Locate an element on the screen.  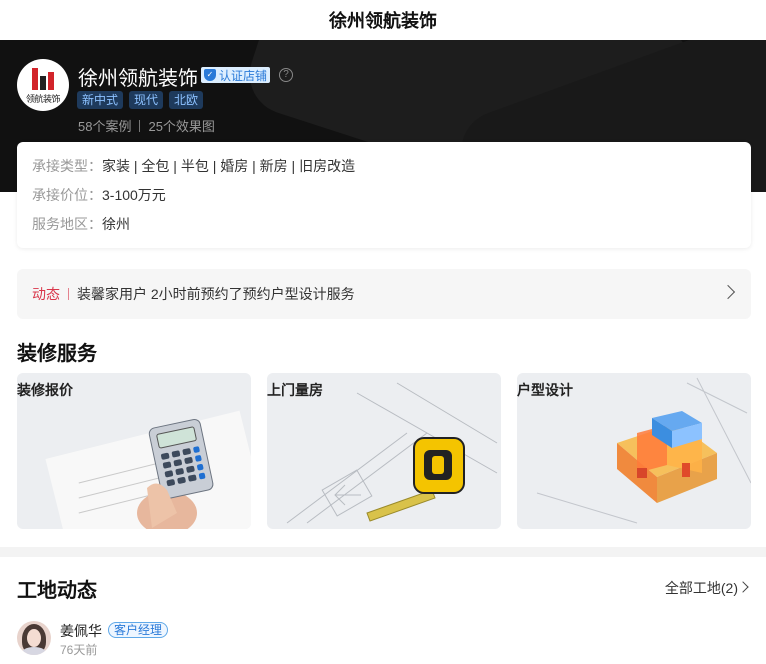
case-count: 58个案例 is located at coordinates (104, 125).